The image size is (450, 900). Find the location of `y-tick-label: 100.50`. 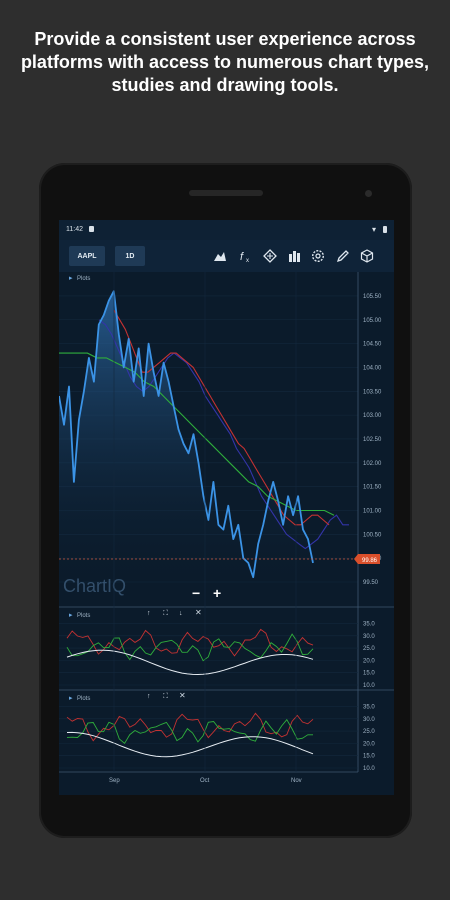

y-tick-label: 100.50 is located at coordinates (372, 535).